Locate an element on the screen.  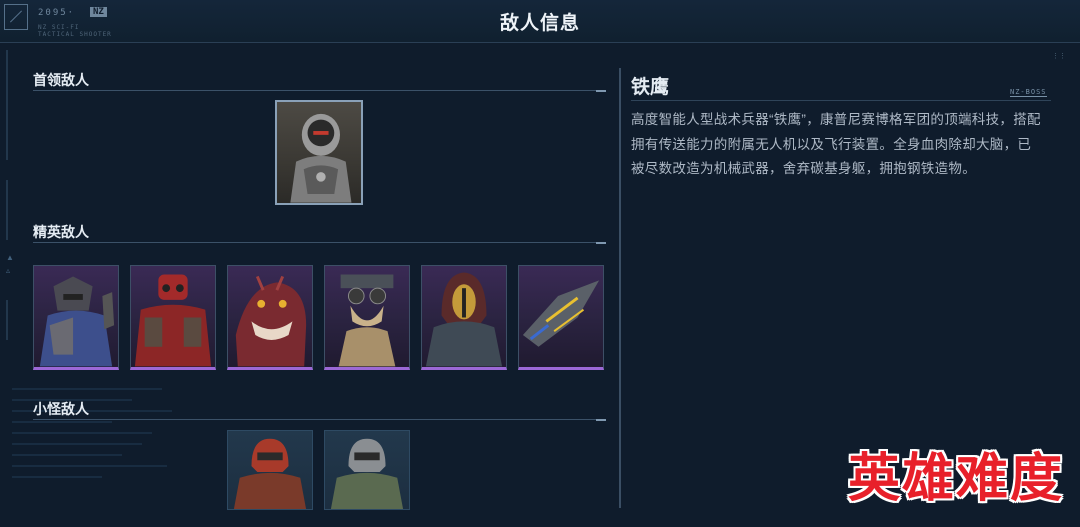
section-minion-label: 小怪敌人 is located at coordinates (61, 409).